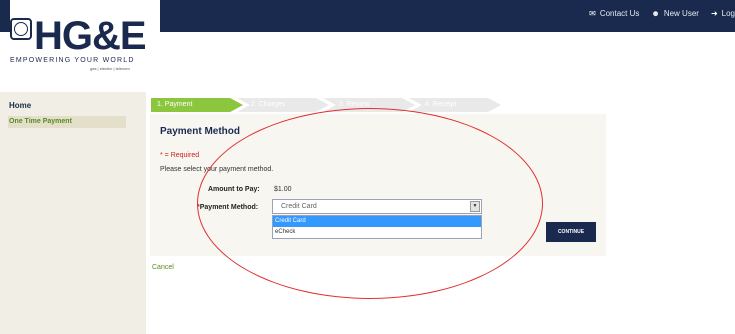 The height and width of the screenshot is (334, 735). I want to click on payment-method-label-text: Payment Method:, so click(229, 207).